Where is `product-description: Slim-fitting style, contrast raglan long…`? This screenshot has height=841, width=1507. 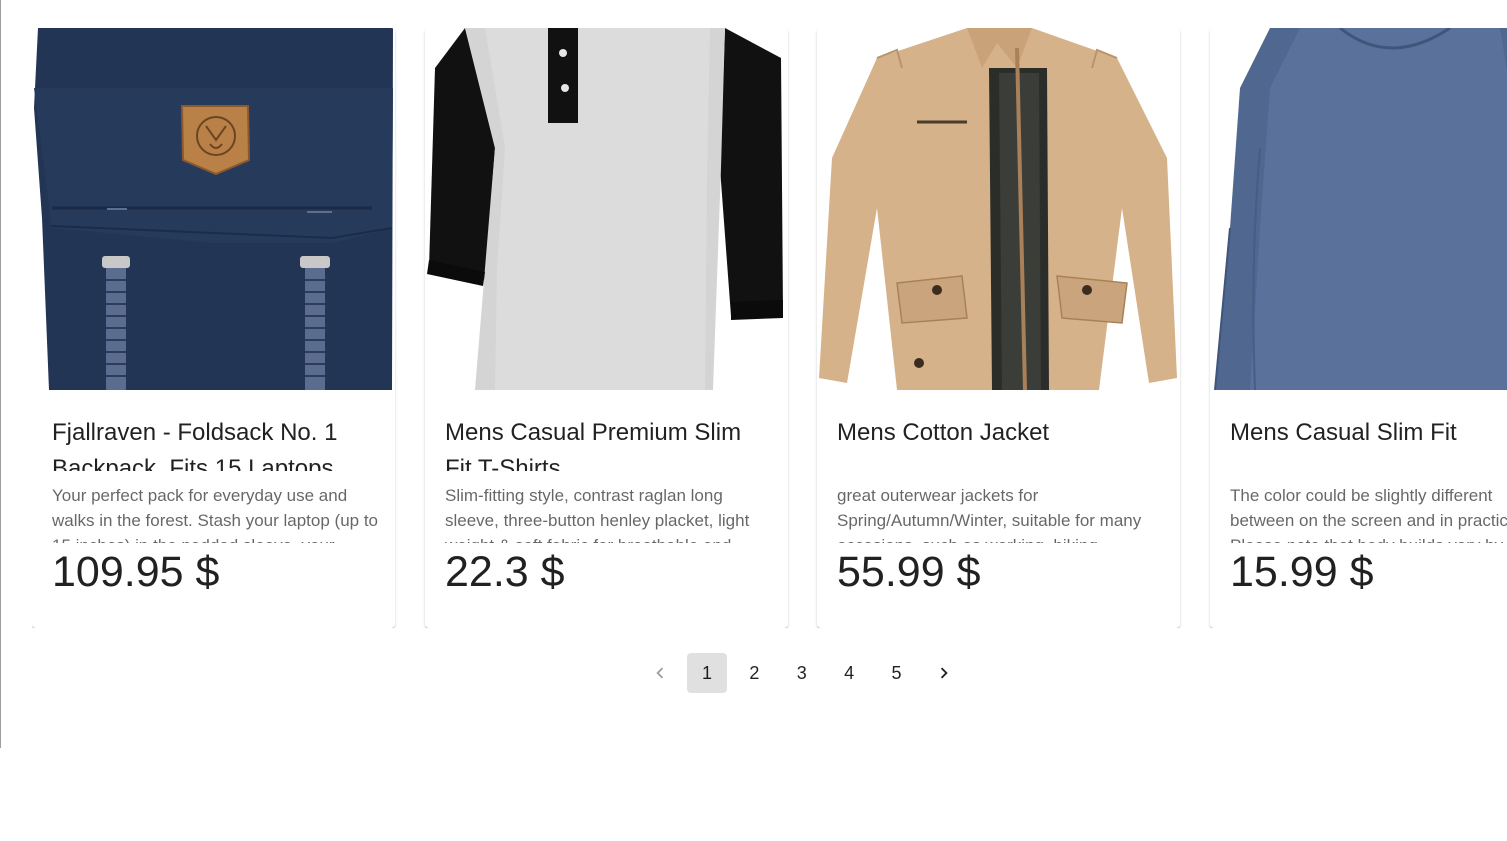 product-description: Slim-fitting style, contrast raglan long… is located at coordinates (597, 514).